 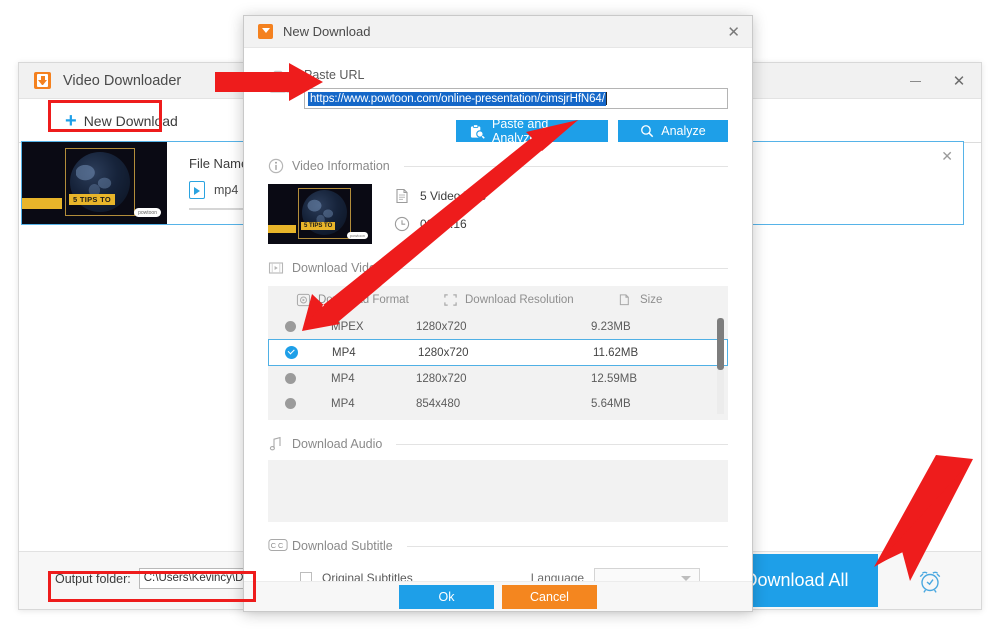 I want to click on video-duration-row: 00:01:16, so click(x=440, y=224).